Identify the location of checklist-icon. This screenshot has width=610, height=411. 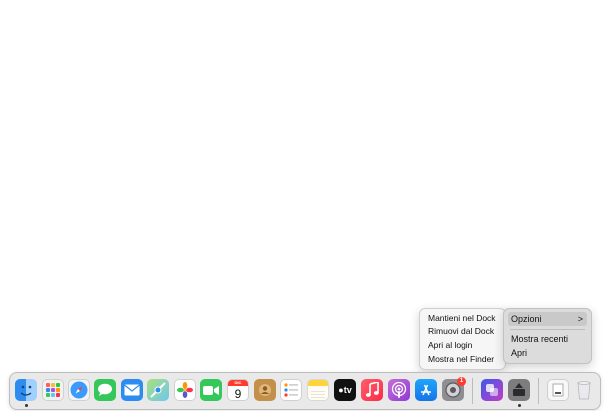
(291, 390).